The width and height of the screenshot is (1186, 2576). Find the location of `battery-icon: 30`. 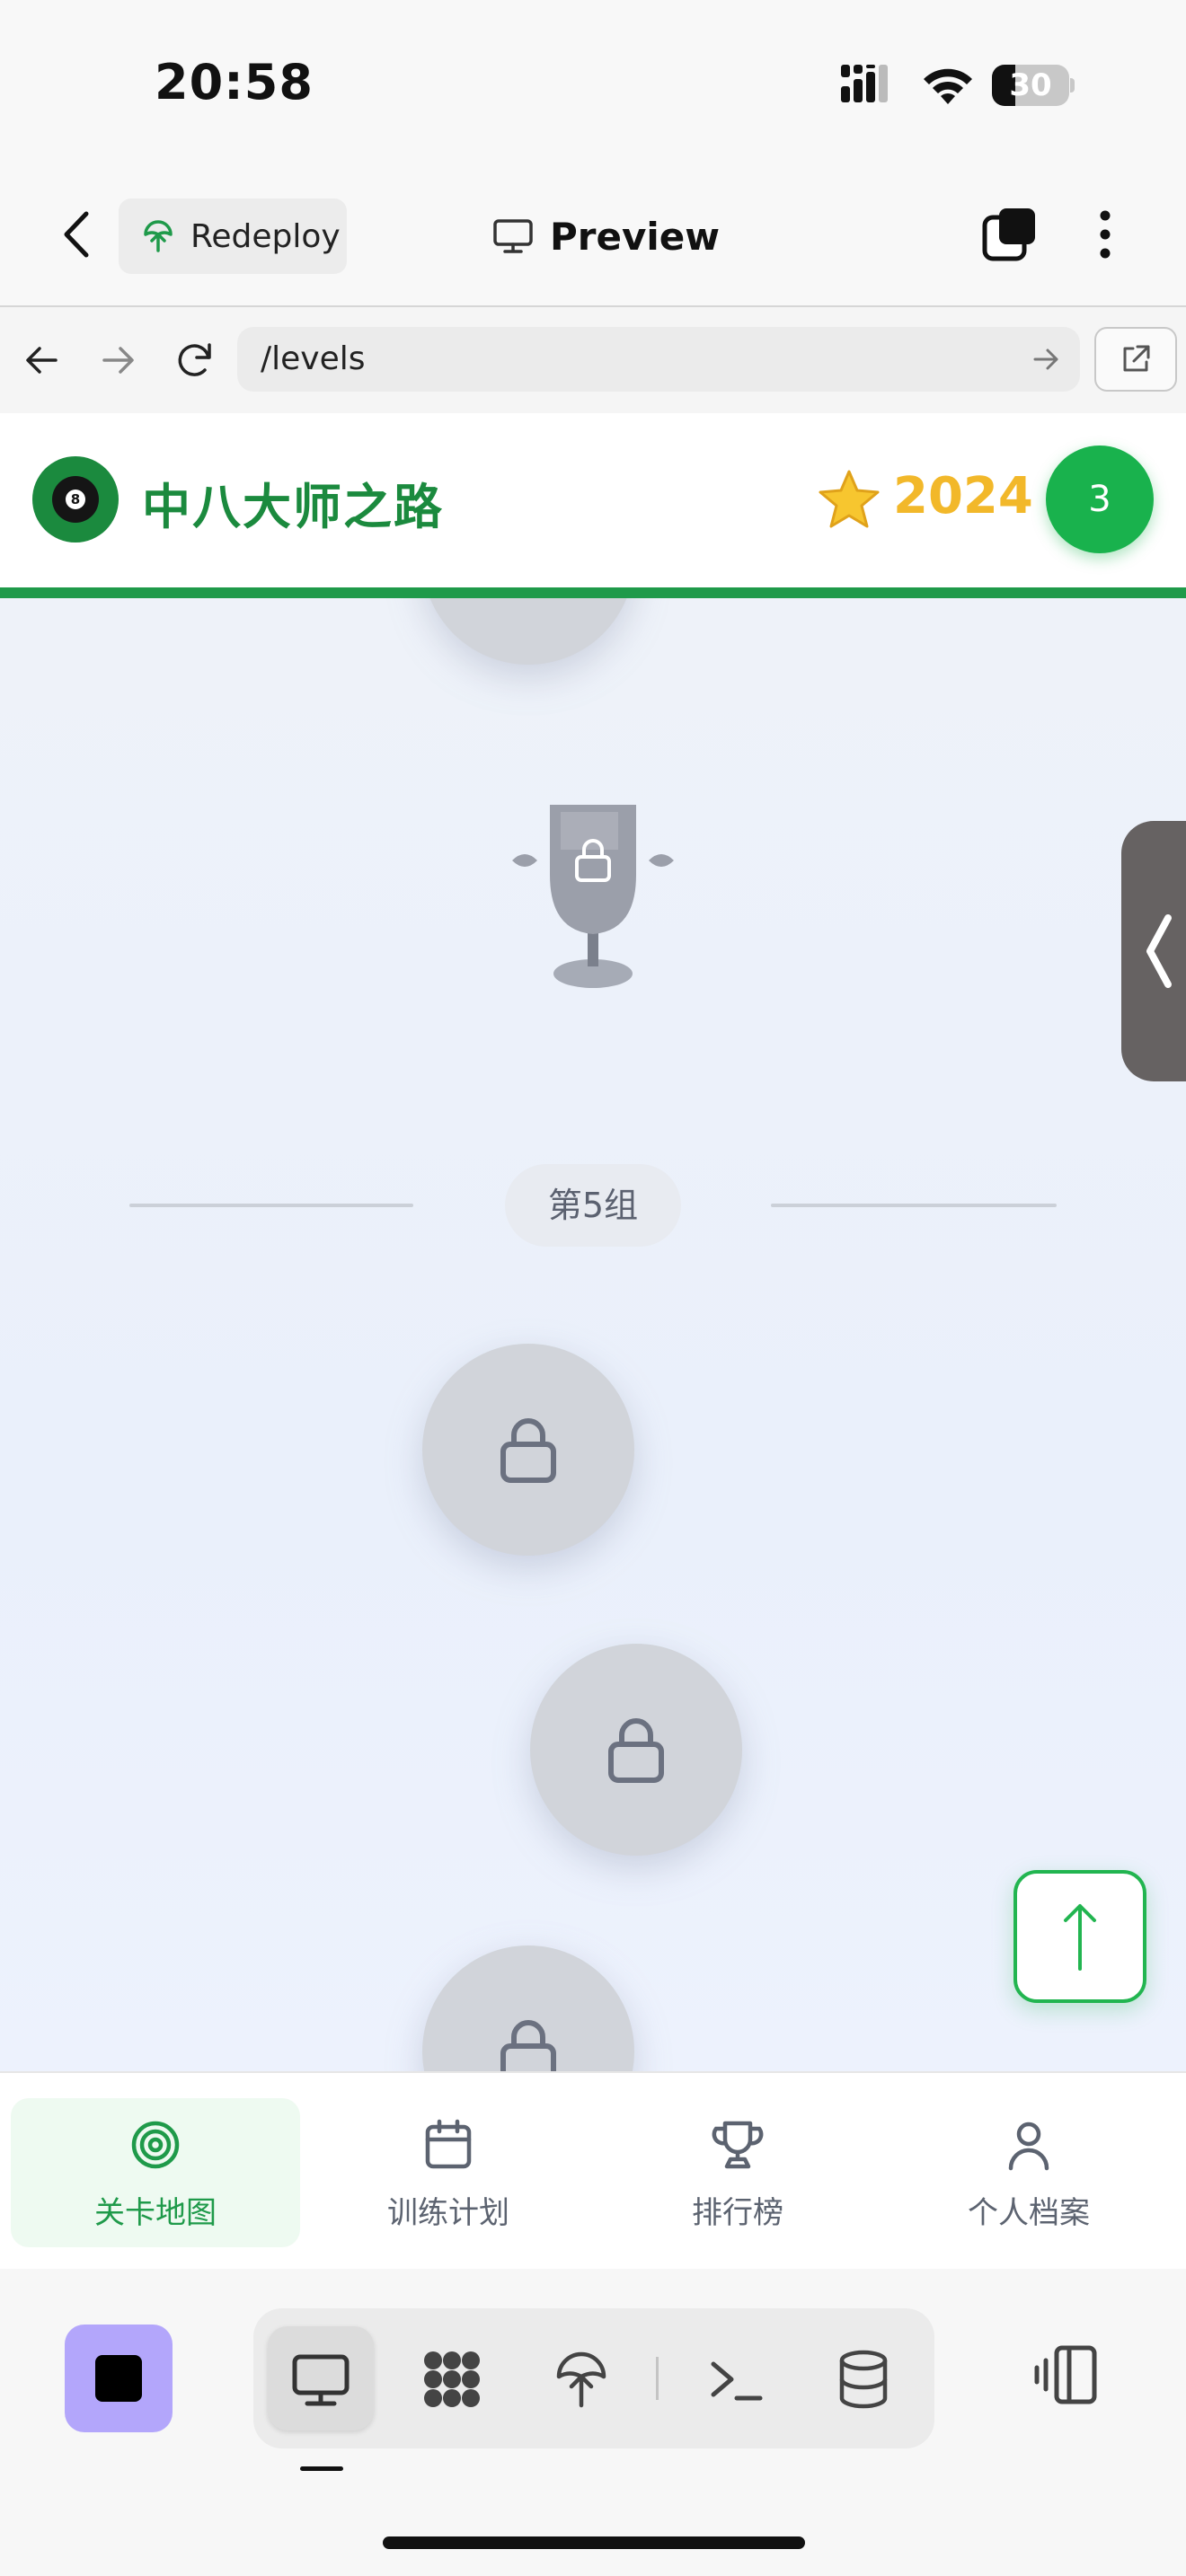

battery-icon: 30 is located at coordinates (1033, 85).